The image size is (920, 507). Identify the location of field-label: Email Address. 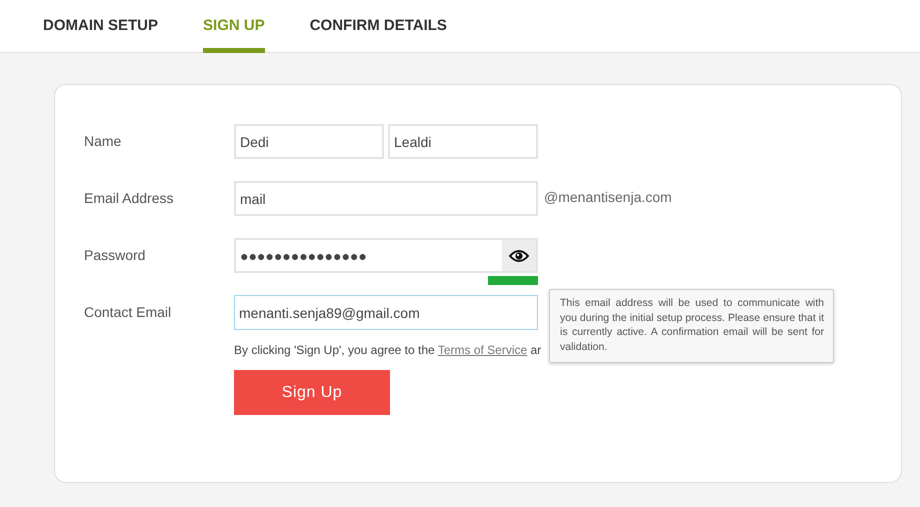
(129, 198).